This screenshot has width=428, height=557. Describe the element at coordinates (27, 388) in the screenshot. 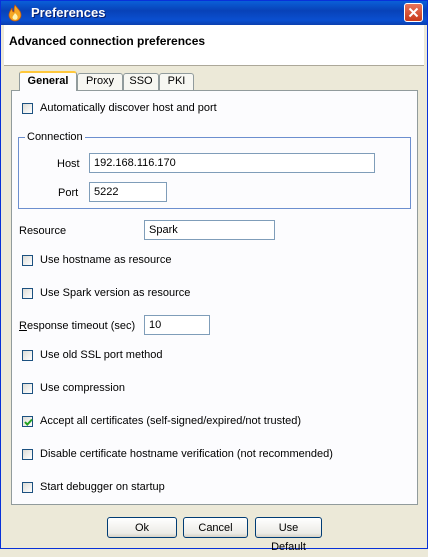

I see `compression-checkbox` at that location.